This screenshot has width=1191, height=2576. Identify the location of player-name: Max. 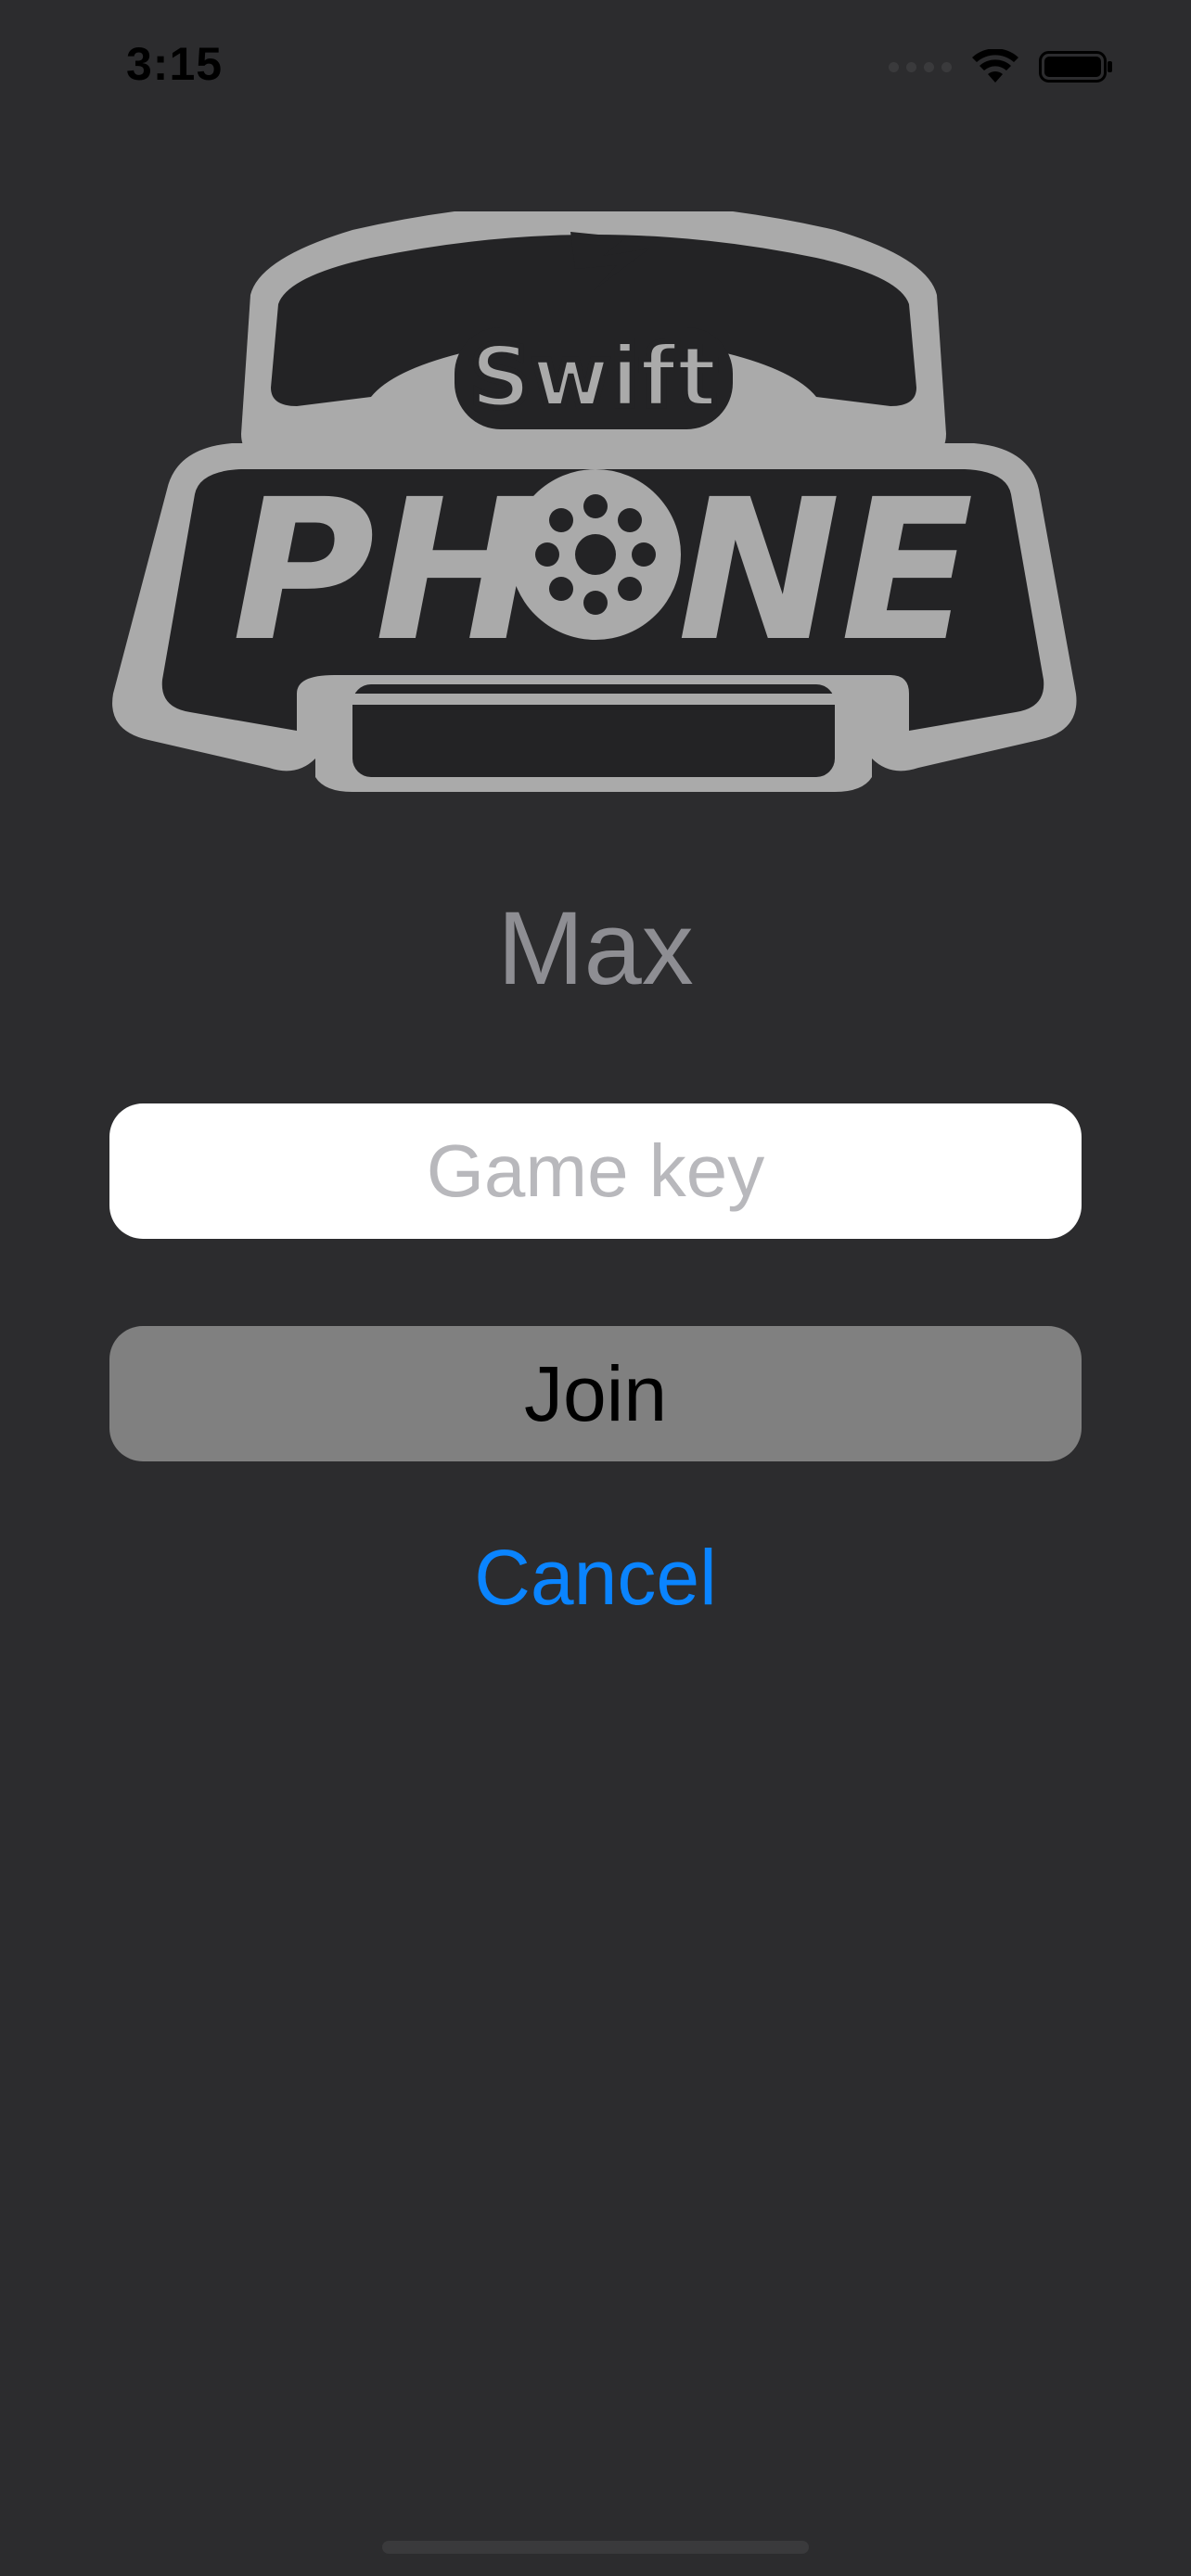
(595, 948).